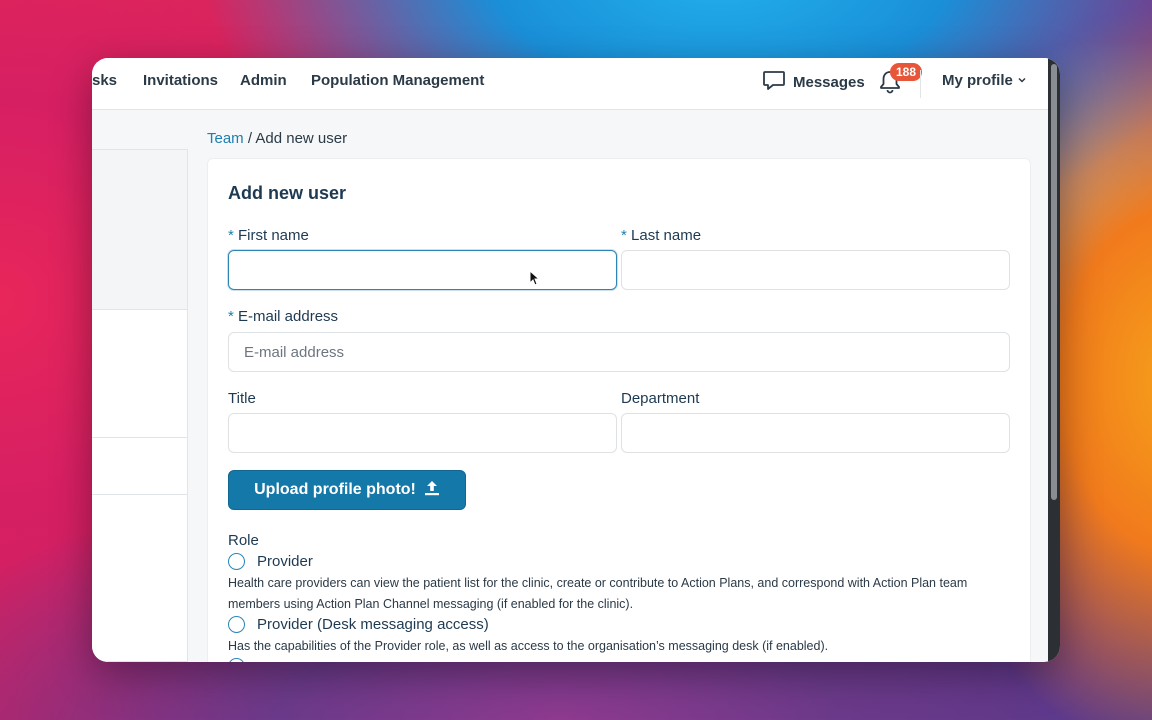 This screenshot has width=1152, height=720. What do you see at coordinates (422, 270) in the screenshot?
I see `first-name-input` at bounding box center [422, 270].